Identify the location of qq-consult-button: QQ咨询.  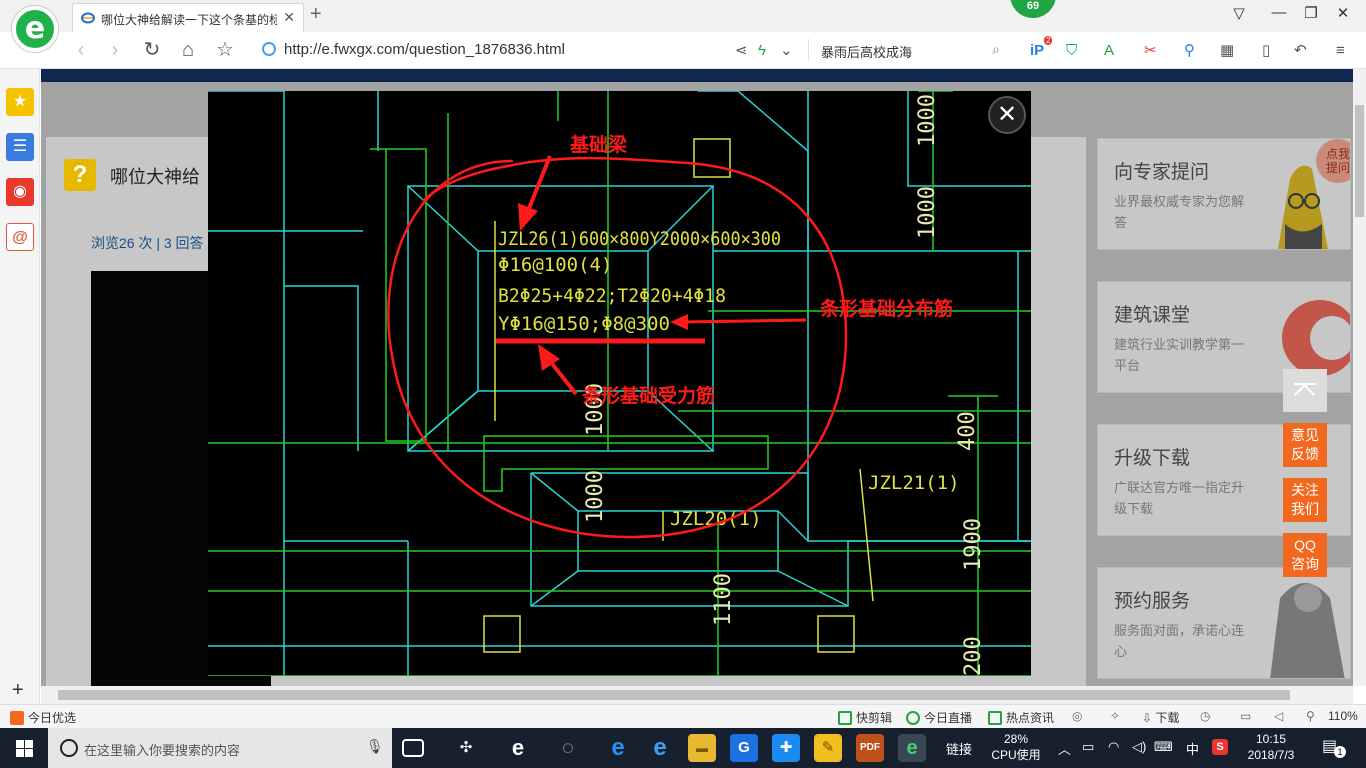
(1305, 555).